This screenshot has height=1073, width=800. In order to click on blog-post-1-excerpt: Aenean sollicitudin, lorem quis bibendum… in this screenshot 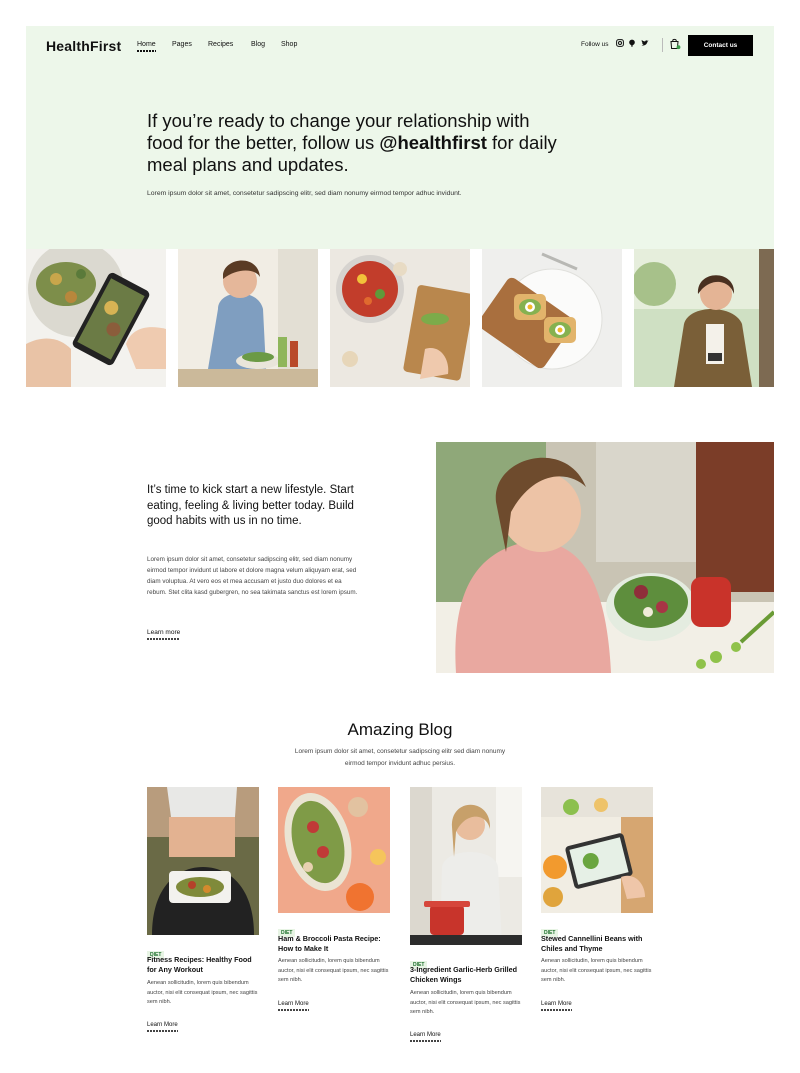, I will do `click(202, 992)`.